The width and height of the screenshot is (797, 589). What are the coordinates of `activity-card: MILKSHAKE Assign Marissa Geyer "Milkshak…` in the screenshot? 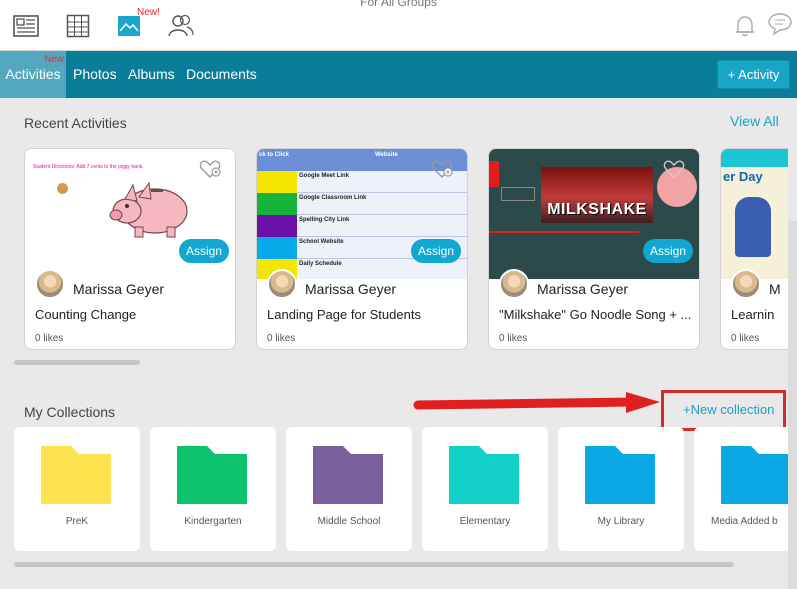 It's located at (594, 249).